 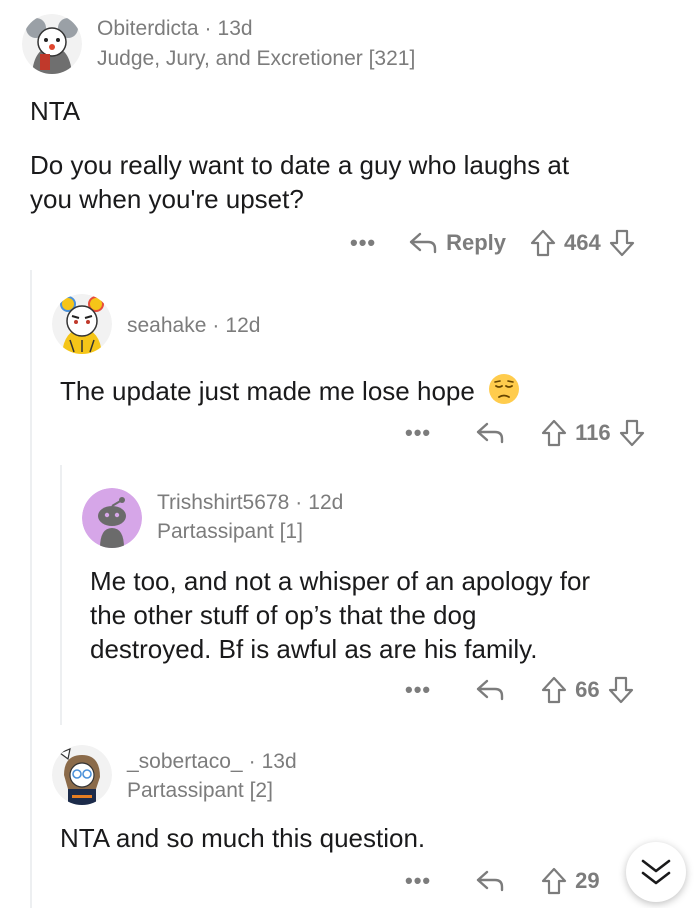 What do you see at coordinates (506, 881) in the screenshot?
I see `comment-actions: ••• 29` at bounding box center [506, 881].